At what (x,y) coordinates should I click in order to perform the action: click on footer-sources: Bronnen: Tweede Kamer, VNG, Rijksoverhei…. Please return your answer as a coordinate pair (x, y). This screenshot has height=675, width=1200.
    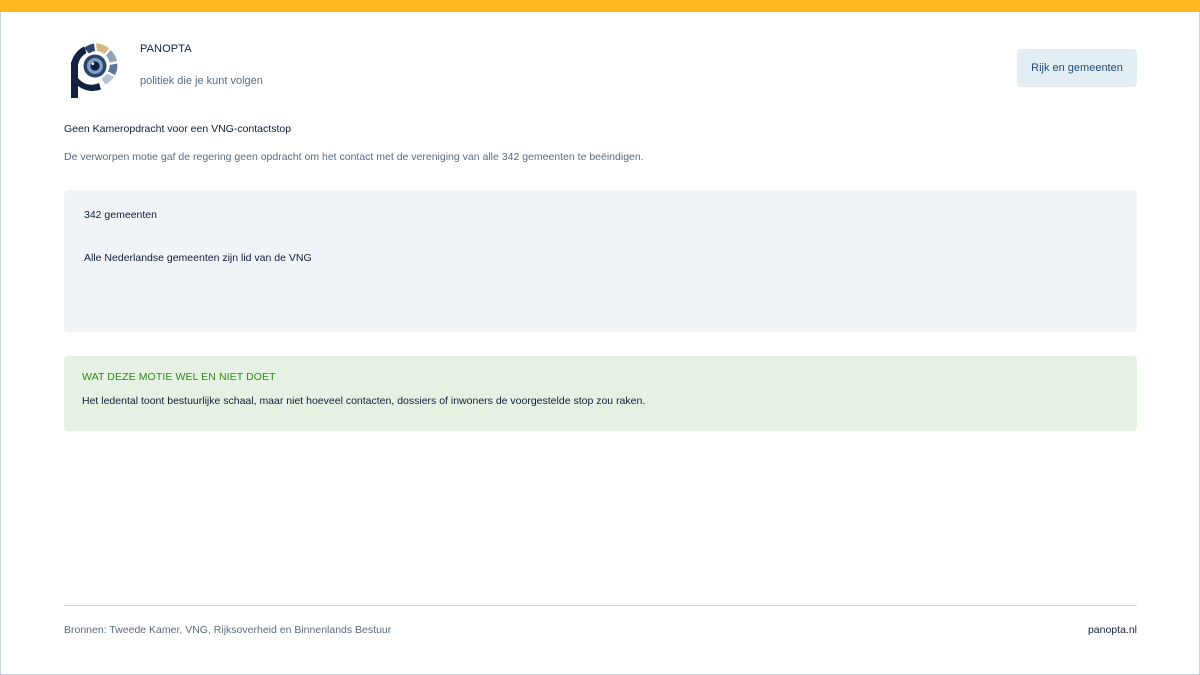
    Looking at the image, I should click on (228, 630).